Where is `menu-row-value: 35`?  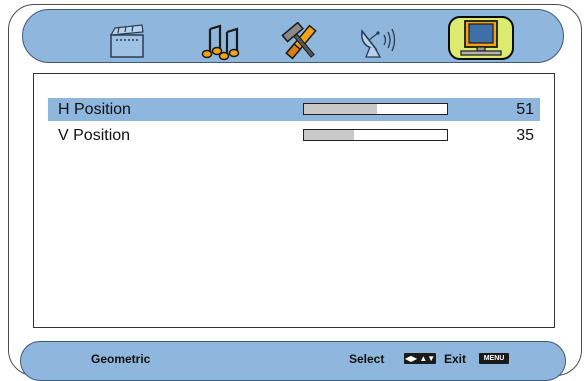 menu-row-value: 35 is located at coordinates (525, 135).